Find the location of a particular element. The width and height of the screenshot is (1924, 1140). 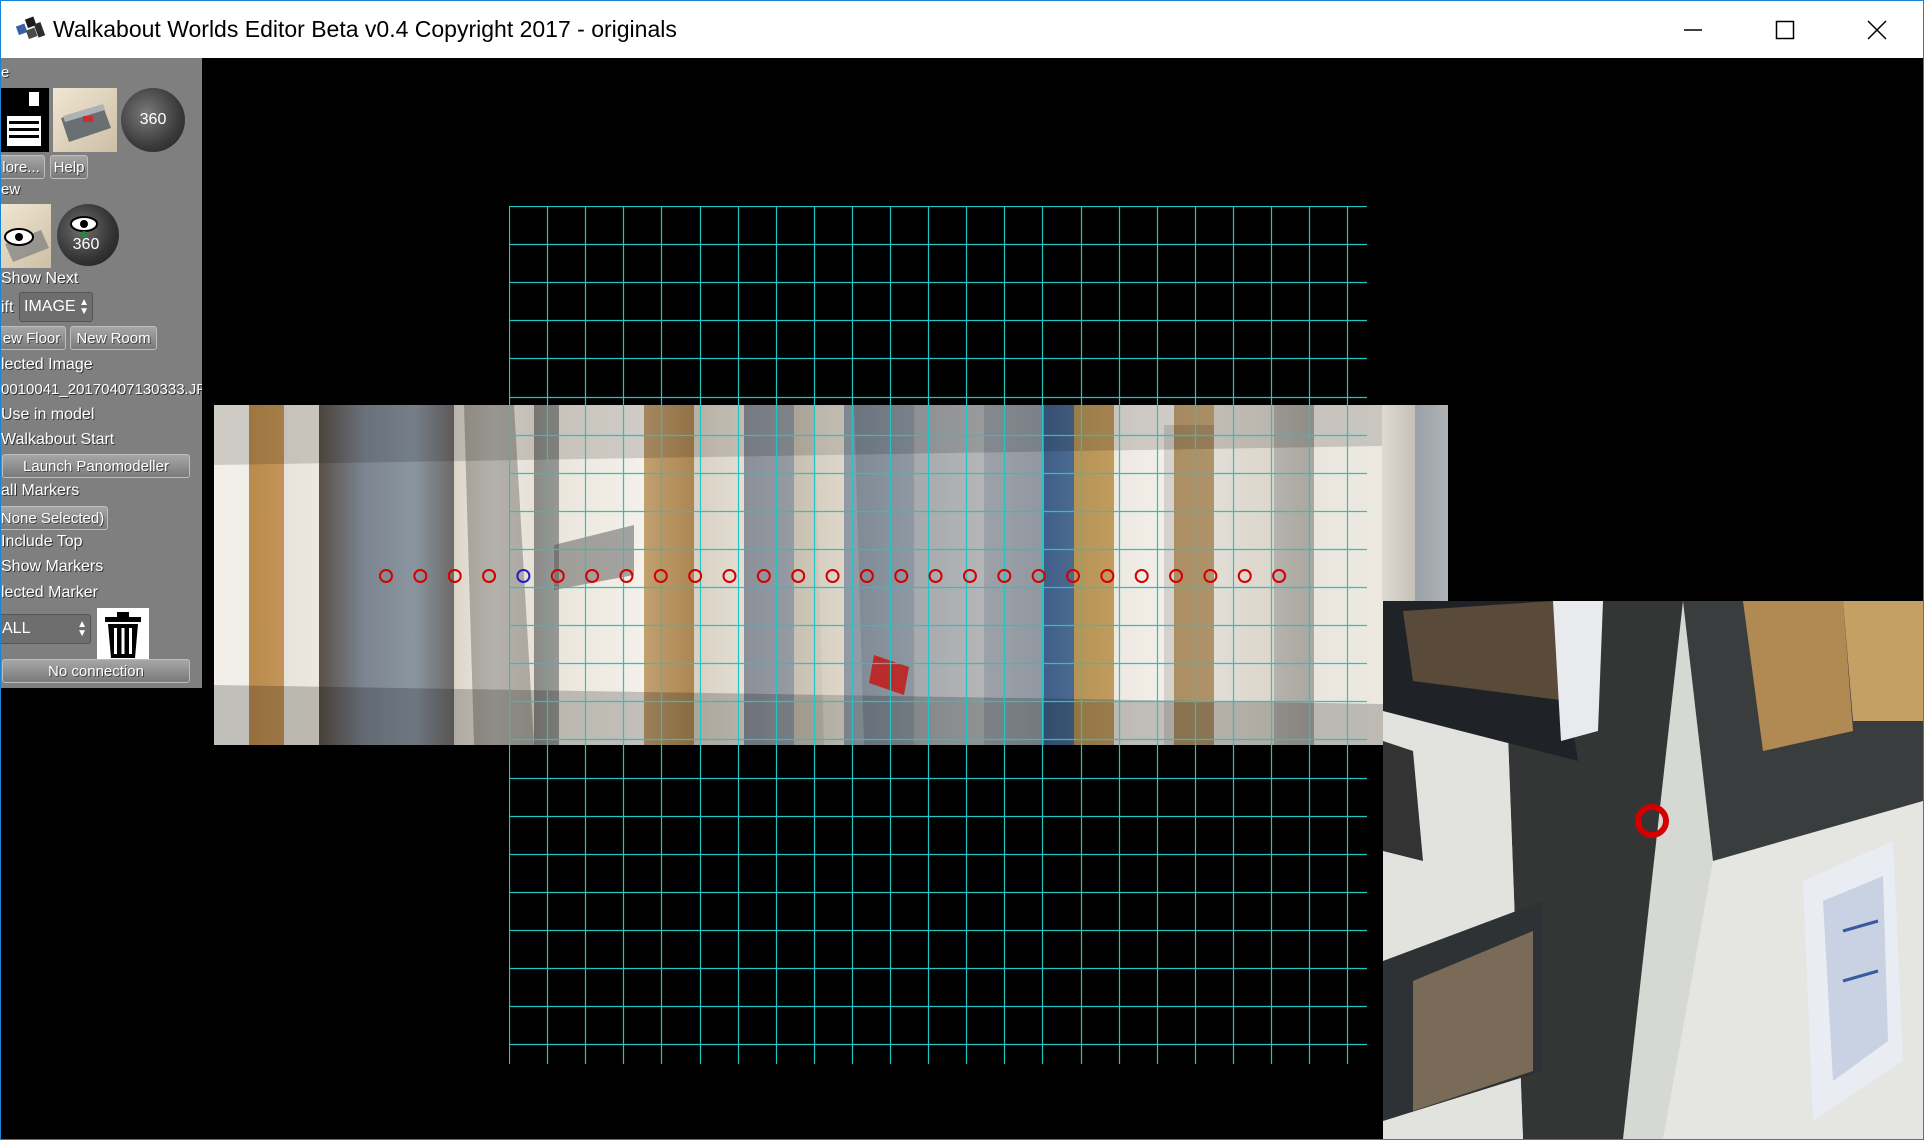

view-360-thumbnail: 360 is located at coordinates (88, 235).